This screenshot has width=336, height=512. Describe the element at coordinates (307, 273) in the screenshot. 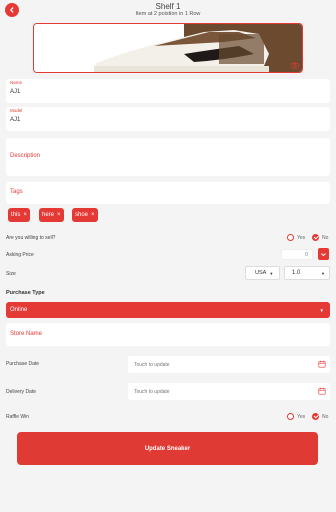

I see `size-value-select: 1.0 ▼` at that location.